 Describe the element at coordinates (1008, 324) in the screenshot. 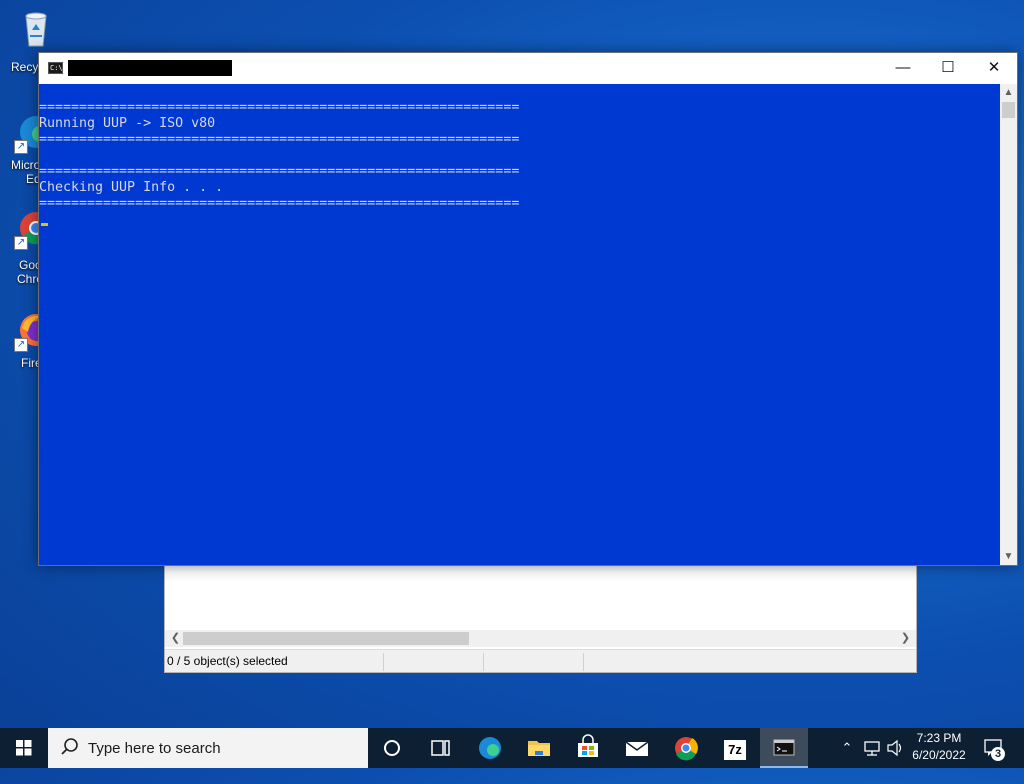

I see `vertical-scrollbar: ▲ ▼` at that location.